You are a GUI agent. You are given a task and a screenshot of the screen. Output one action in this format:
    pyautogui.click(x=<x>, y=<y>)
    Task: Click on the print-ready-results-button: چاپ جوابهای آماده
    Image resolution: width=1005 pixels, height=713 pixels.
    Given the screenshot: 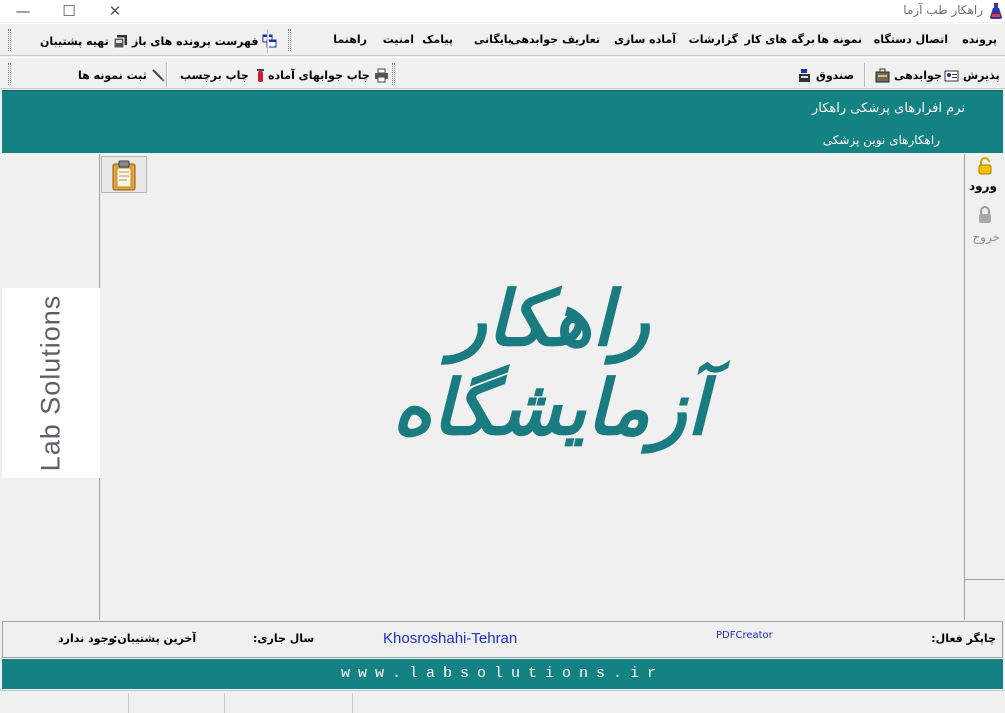 What is the action you would take?
    pyautogui.click(x=328, y=75)
    